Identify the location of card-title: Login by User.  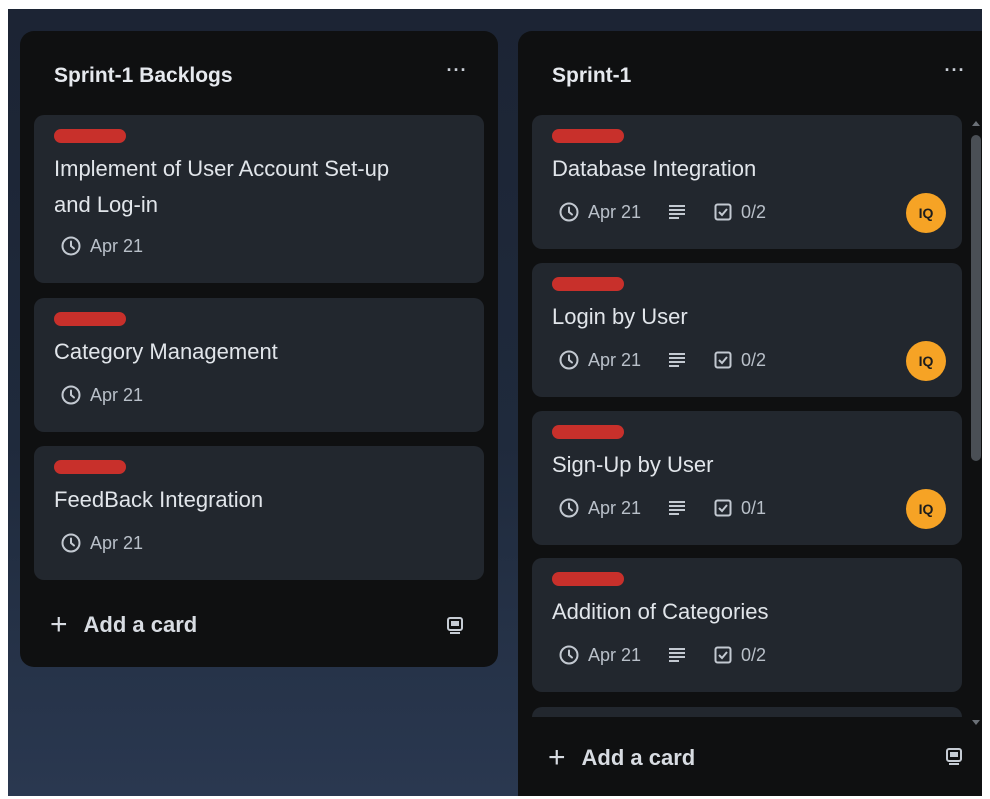
(620, 316).